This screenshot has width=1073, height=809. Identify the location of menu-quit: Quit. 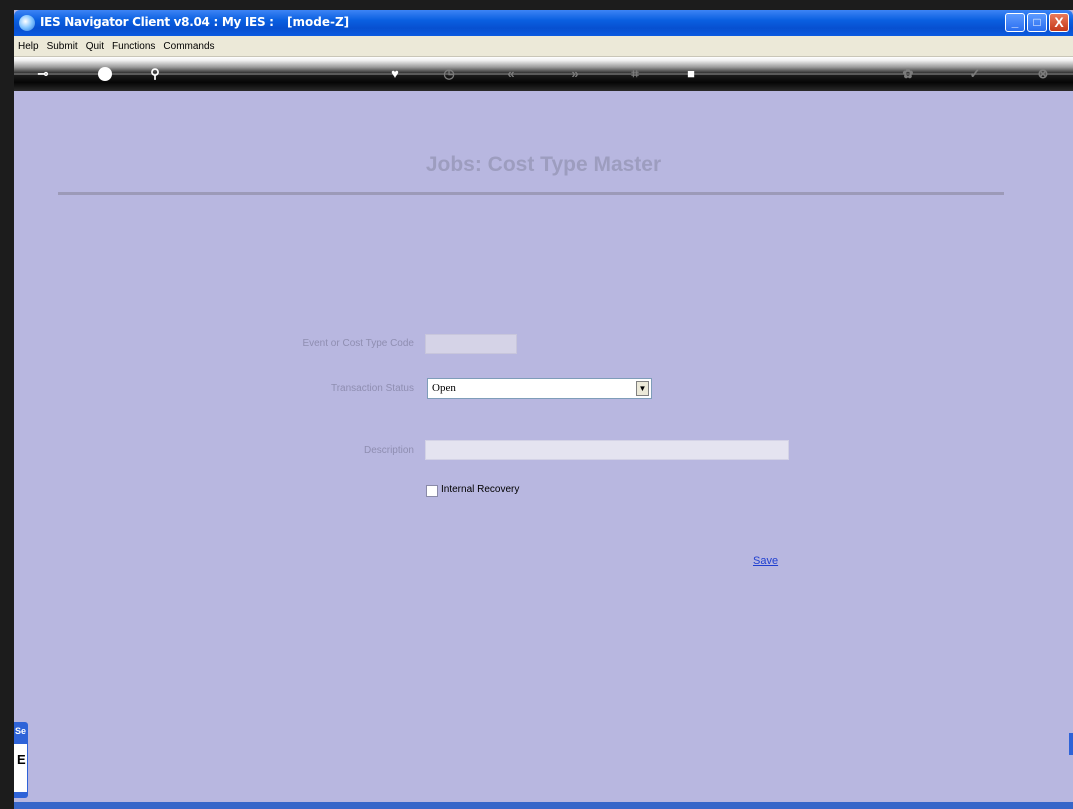
(95, 44).